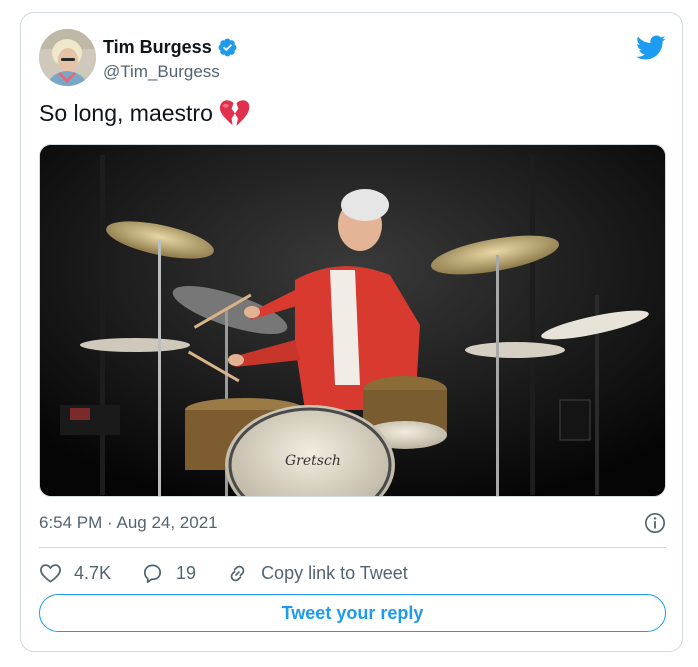 The width and height of the screenshot is (698, 667). I want to click on tweet-text-content: So long, maestro, so click(126, 113).